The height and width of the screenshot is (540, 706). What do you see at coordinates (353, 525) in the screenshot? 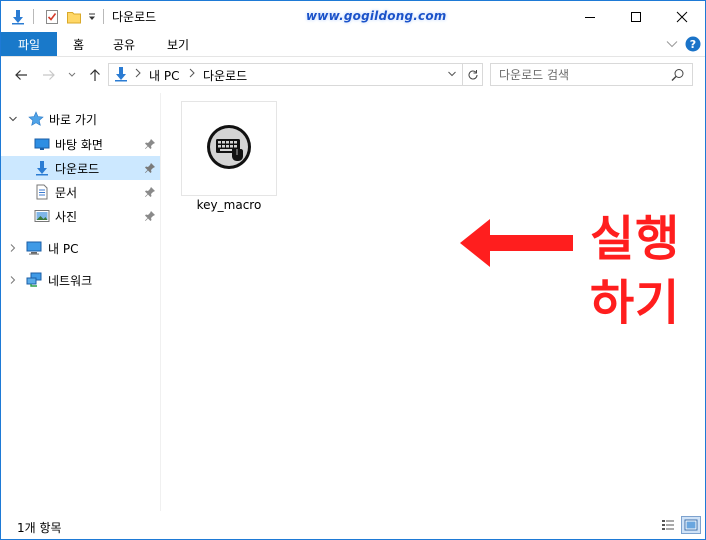
I see `status-bar: 1개 항목` at bounding box center [353, 525].